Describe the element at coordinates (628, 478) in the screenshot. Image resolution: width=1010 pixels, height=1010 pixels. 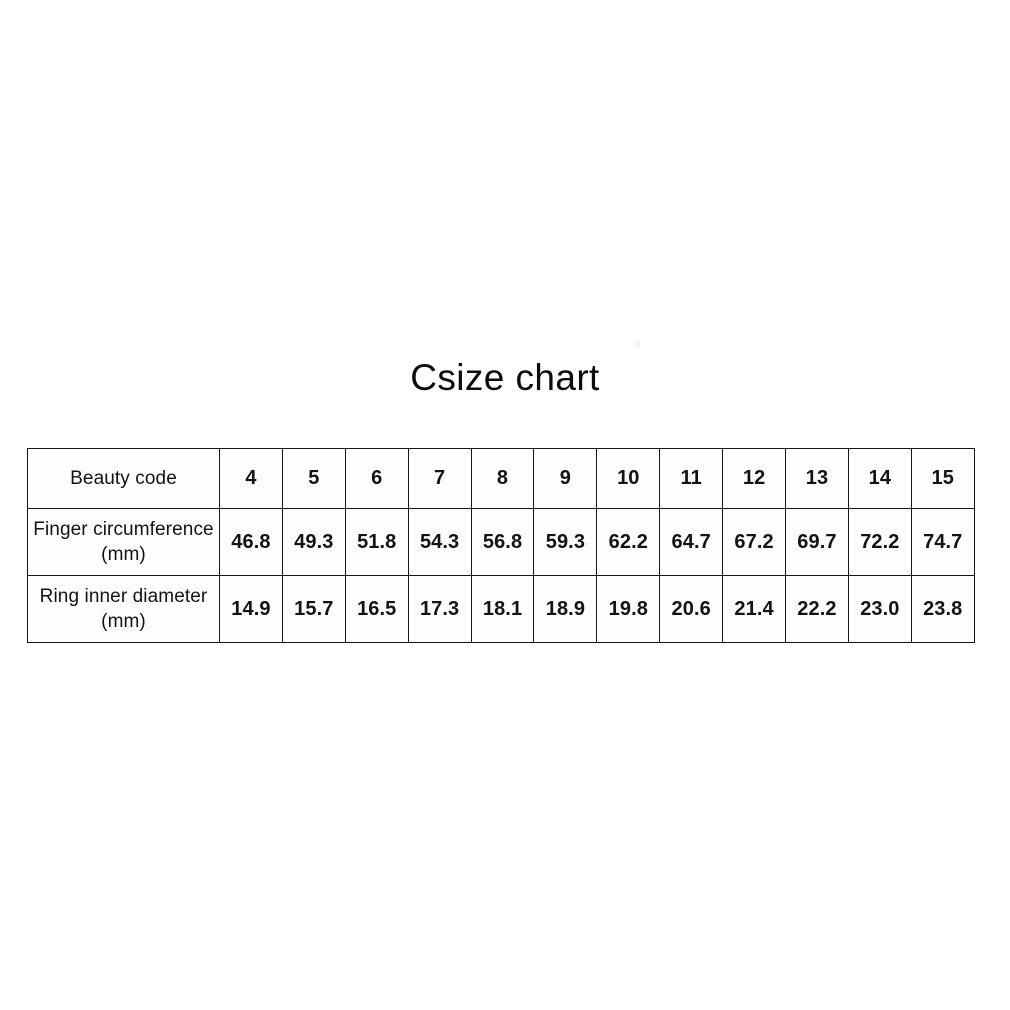
I see `table-cell: 10` at that location.